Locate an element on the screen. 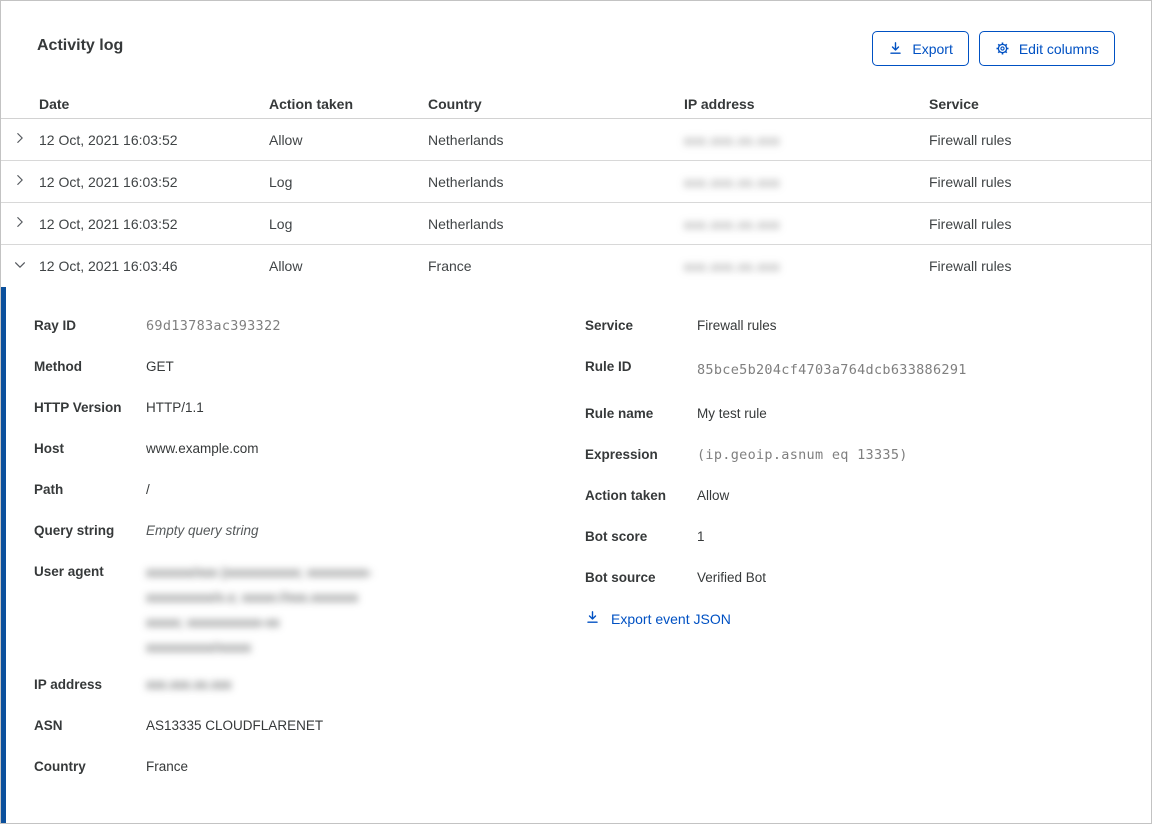  cell-date: 12 Oct, 2021 16:03:46 is located at coordinates (108, 266).